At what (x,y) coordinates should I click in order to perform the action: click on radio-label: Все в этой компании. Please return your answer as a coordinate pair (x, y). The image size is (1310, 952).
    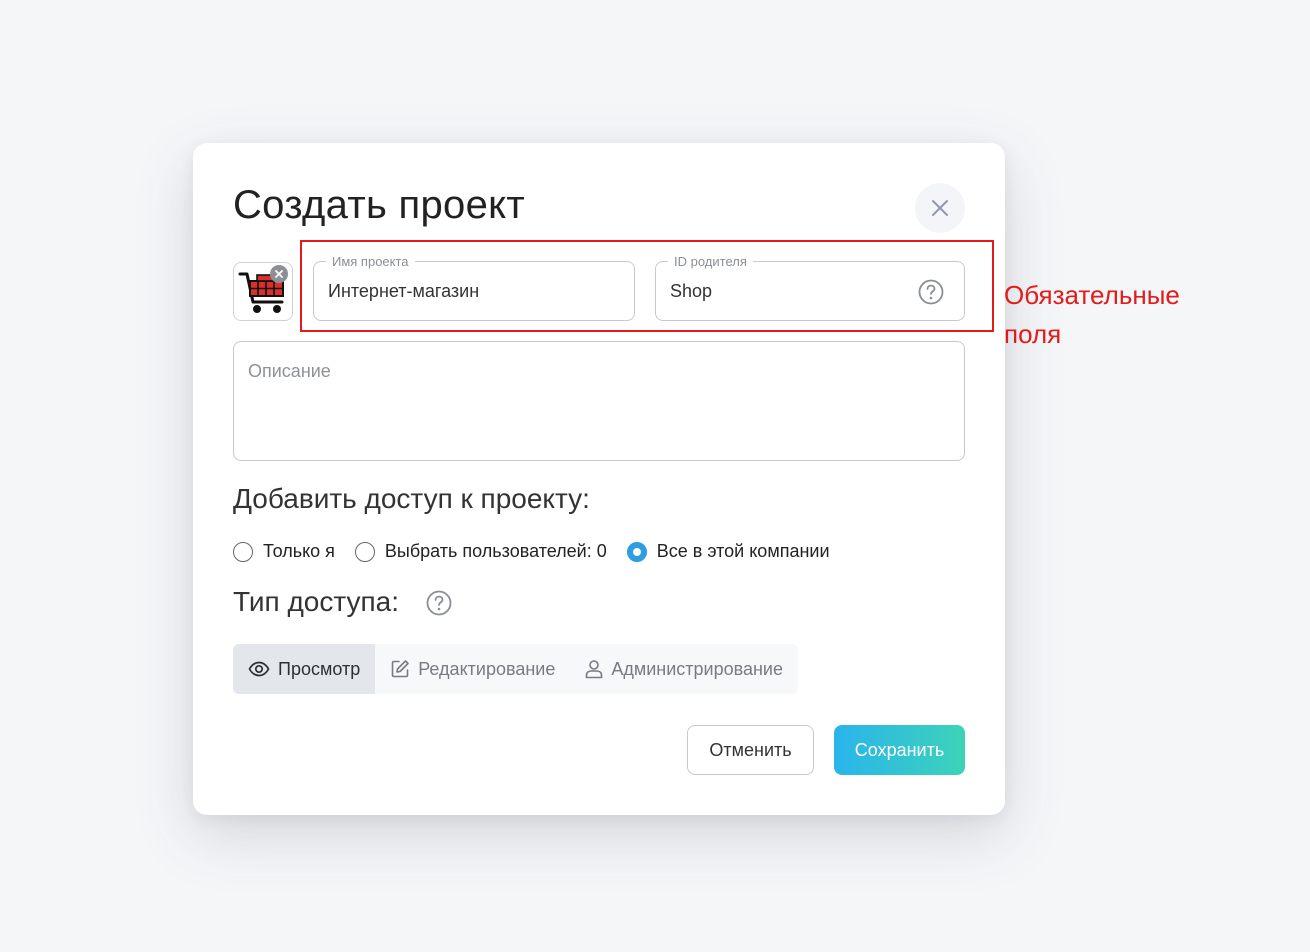
    Looking at the image, I should click on (743, 551).